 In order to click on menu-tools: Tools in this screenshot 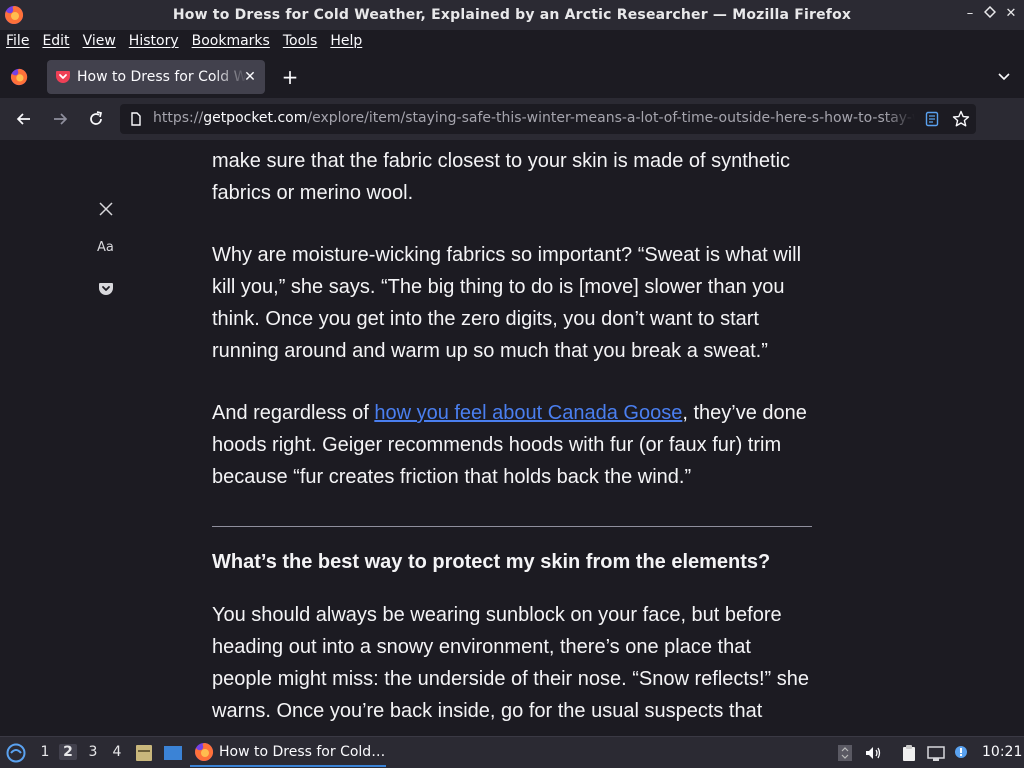, I will do `click(300, 41)`.